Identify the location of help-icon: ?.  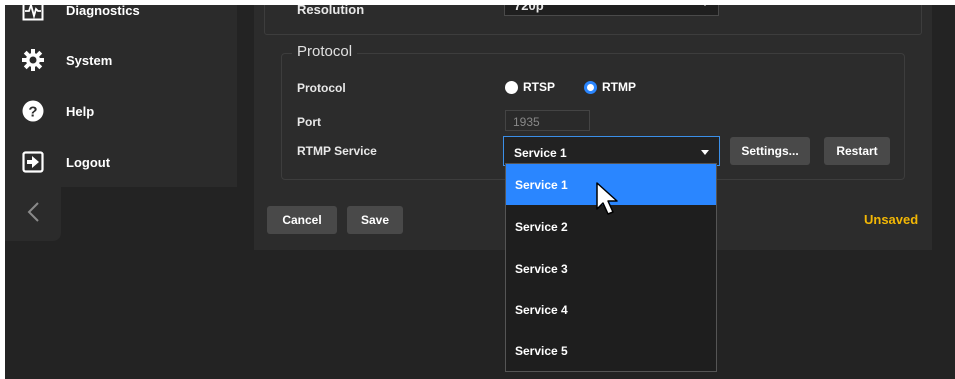
(33, 111).